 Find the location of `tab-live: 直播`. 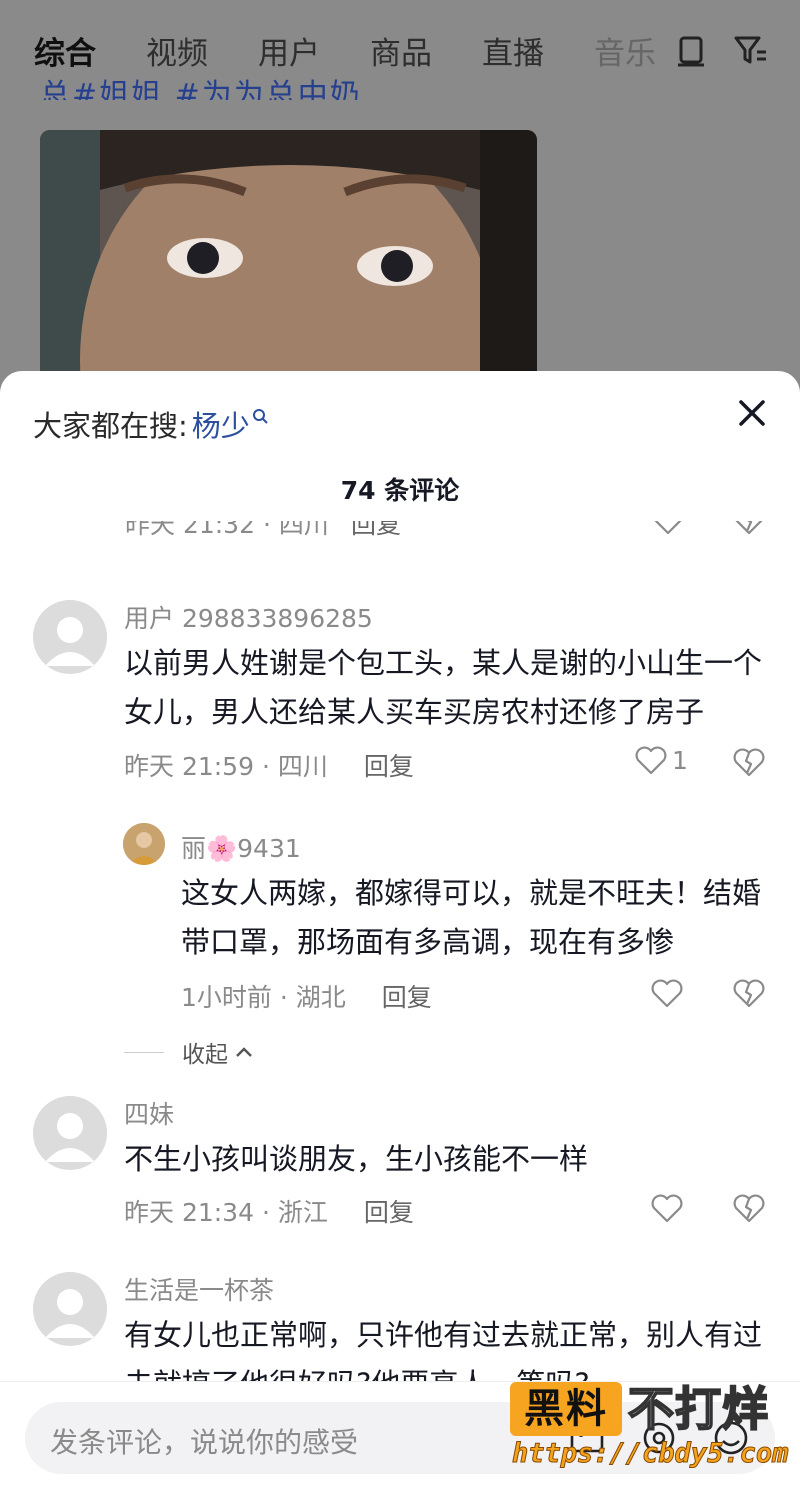

tab-live: 直播 is located at coordinates (513, 50).